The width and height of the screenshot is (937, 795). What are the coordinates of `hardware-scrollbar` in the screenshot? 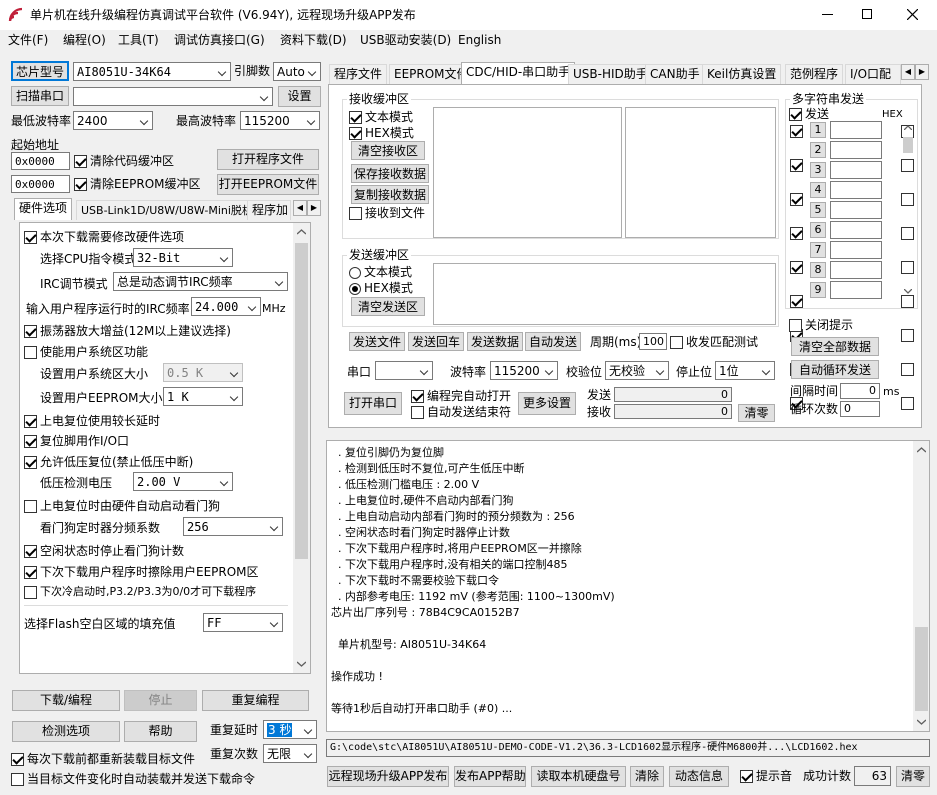 It's located at (301, 448).